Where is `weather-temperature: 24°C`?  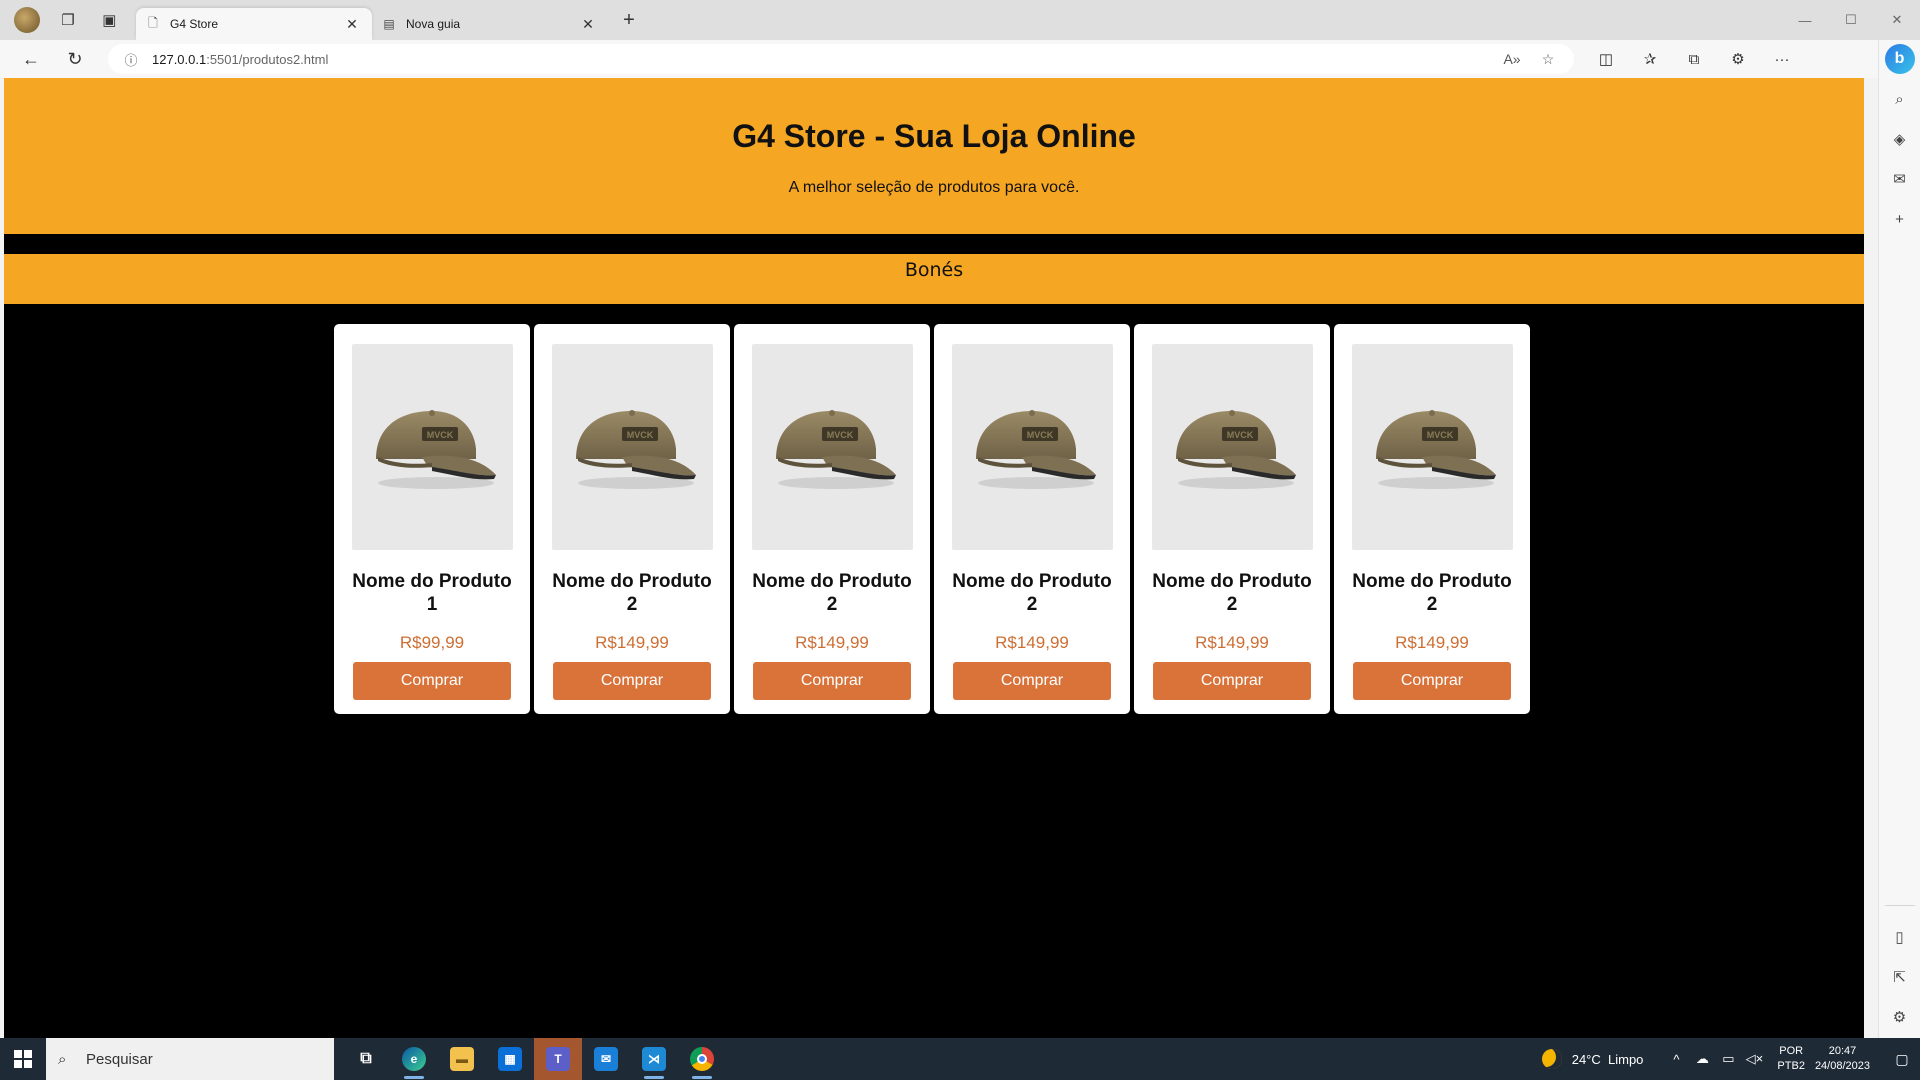
weather-temperature: 24°C is located at coordinates (1586, 1059).